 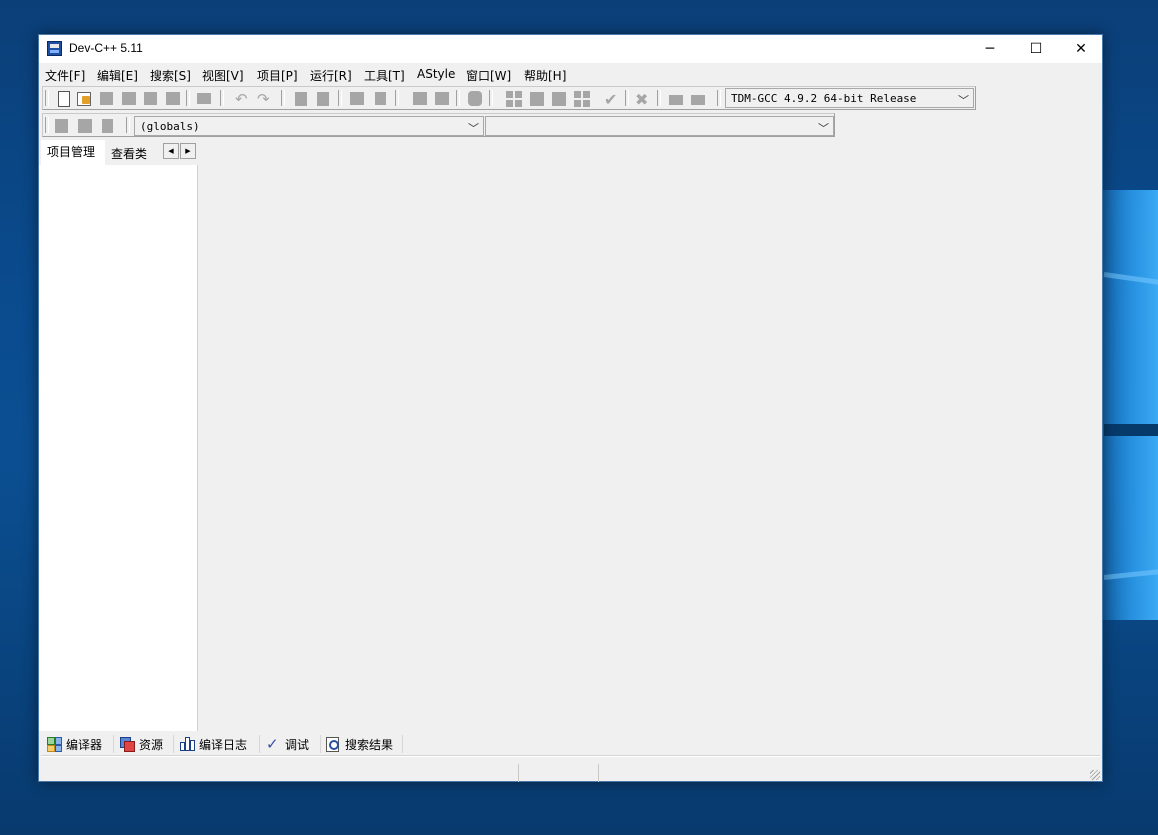 What do you see at coordinates (331, 75) in the screenshot?
I see `menu-run: 运行[R]` at bounding box center [331, 75].